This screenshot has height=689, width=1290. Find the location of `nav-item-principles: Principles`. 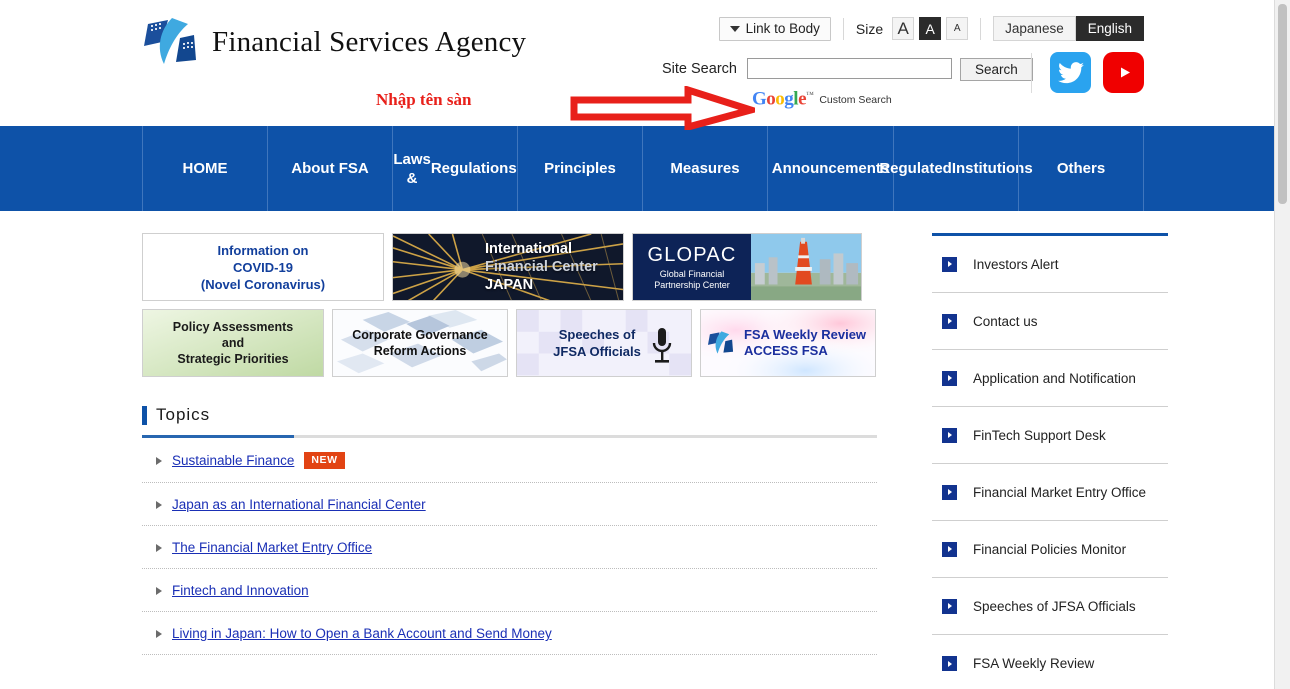

nav-item-principles: Principles is located at coordinates (579, 168).